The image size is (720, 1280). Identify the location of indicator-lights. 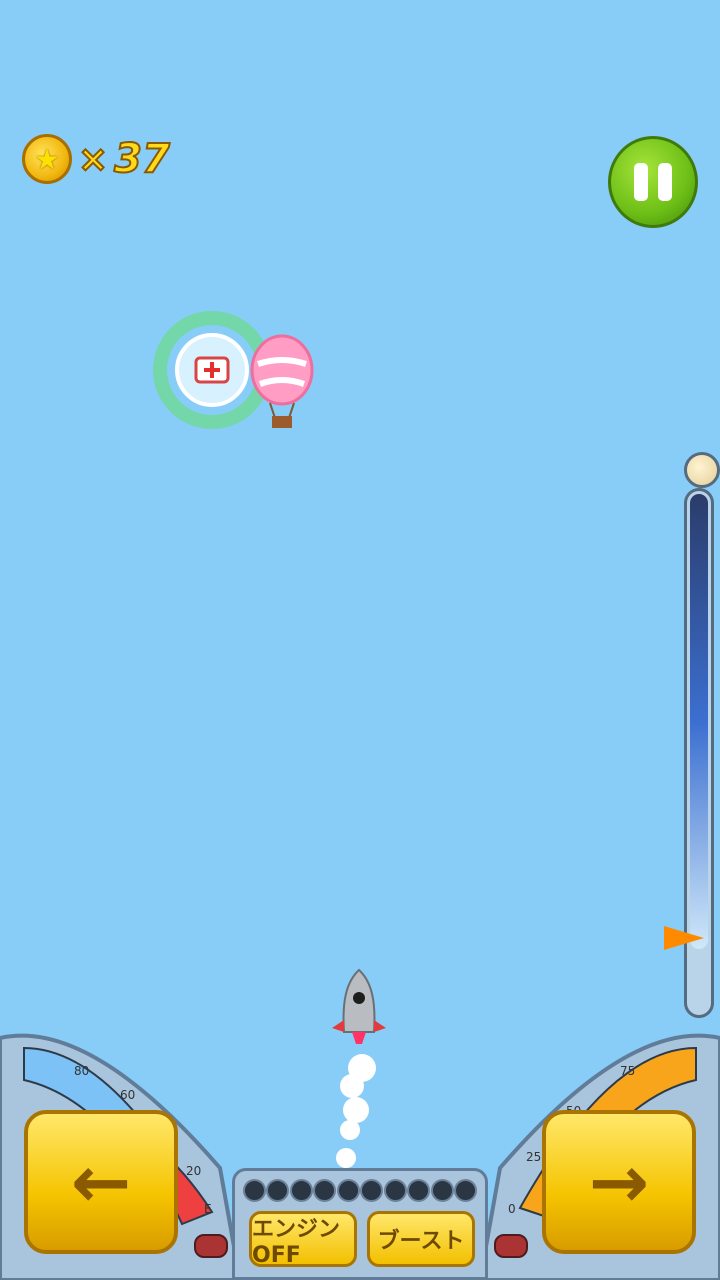
(360, 1190).